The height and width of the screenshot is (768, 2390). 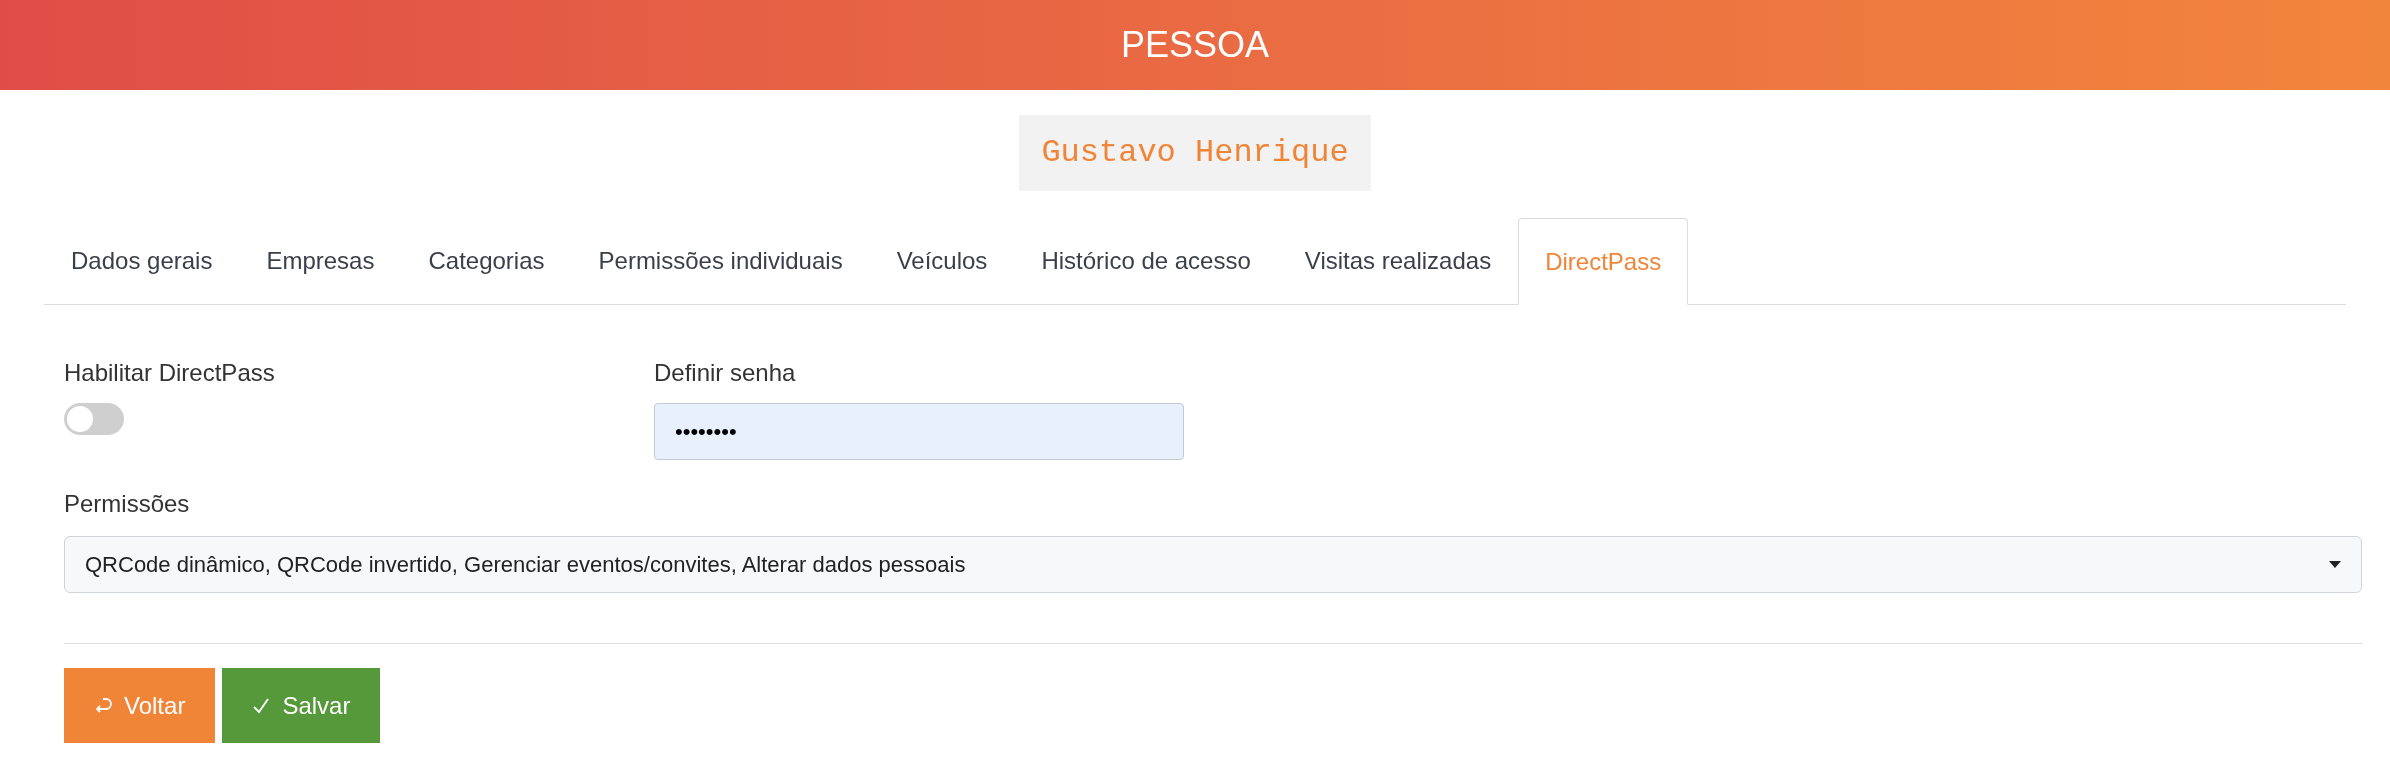 I want to click on check-icon, so click(x=261, y=705).